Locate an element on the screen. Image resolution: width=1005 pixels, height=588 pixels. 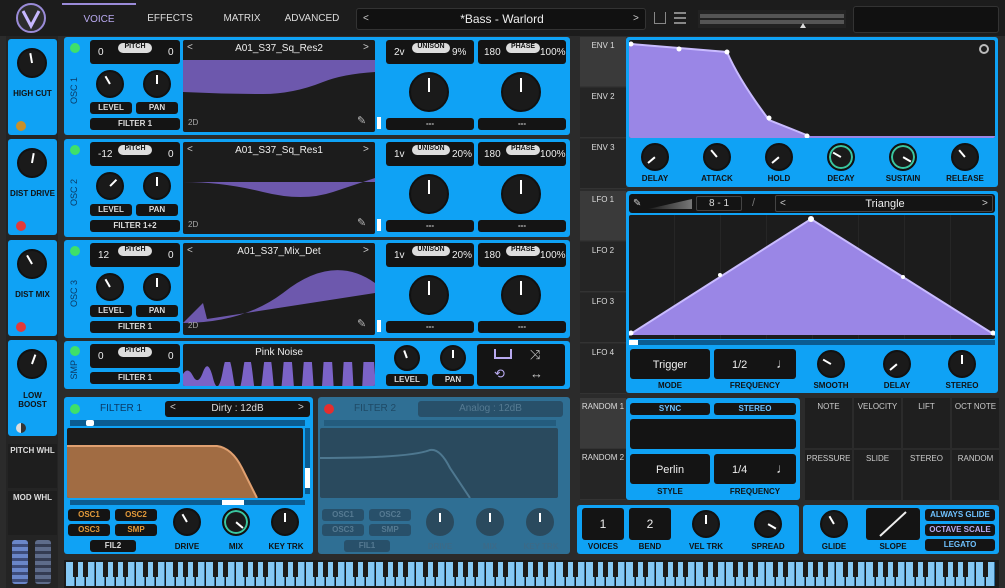
osc-3-spectral-select: --- is located at coordinates (522, 327).